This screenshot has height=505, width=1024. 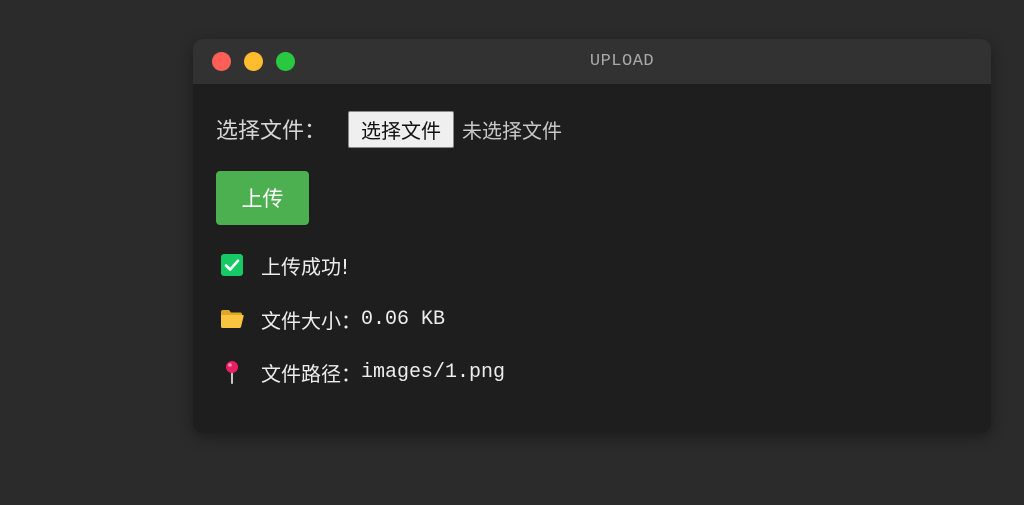 What do you see at coordinates (231, 265) in the screenshot?
I see `check-box-icon` at bounding box center [231, 265].